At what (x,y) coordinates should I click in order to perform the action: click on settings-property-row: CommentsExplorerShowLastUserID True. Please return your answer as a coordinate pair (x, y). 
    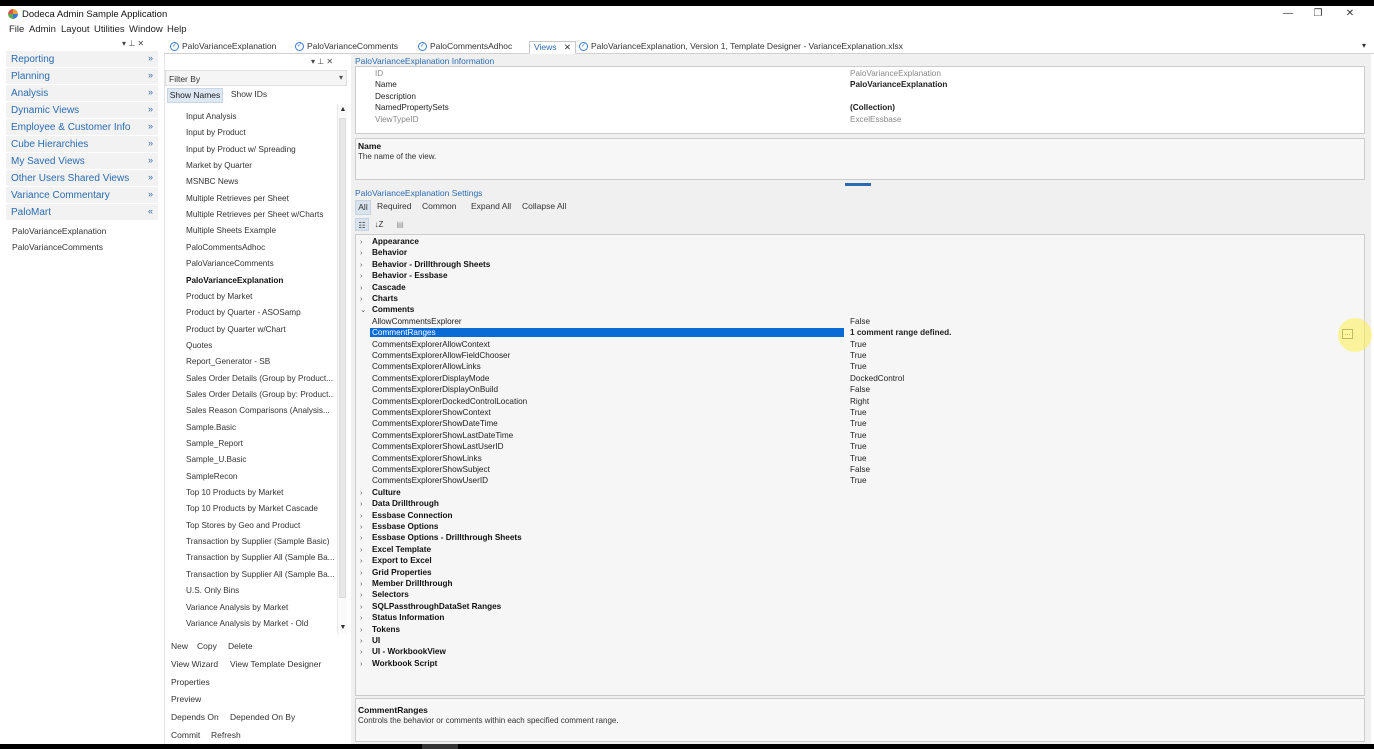
    Looking at the image, I should click on (860, 446).